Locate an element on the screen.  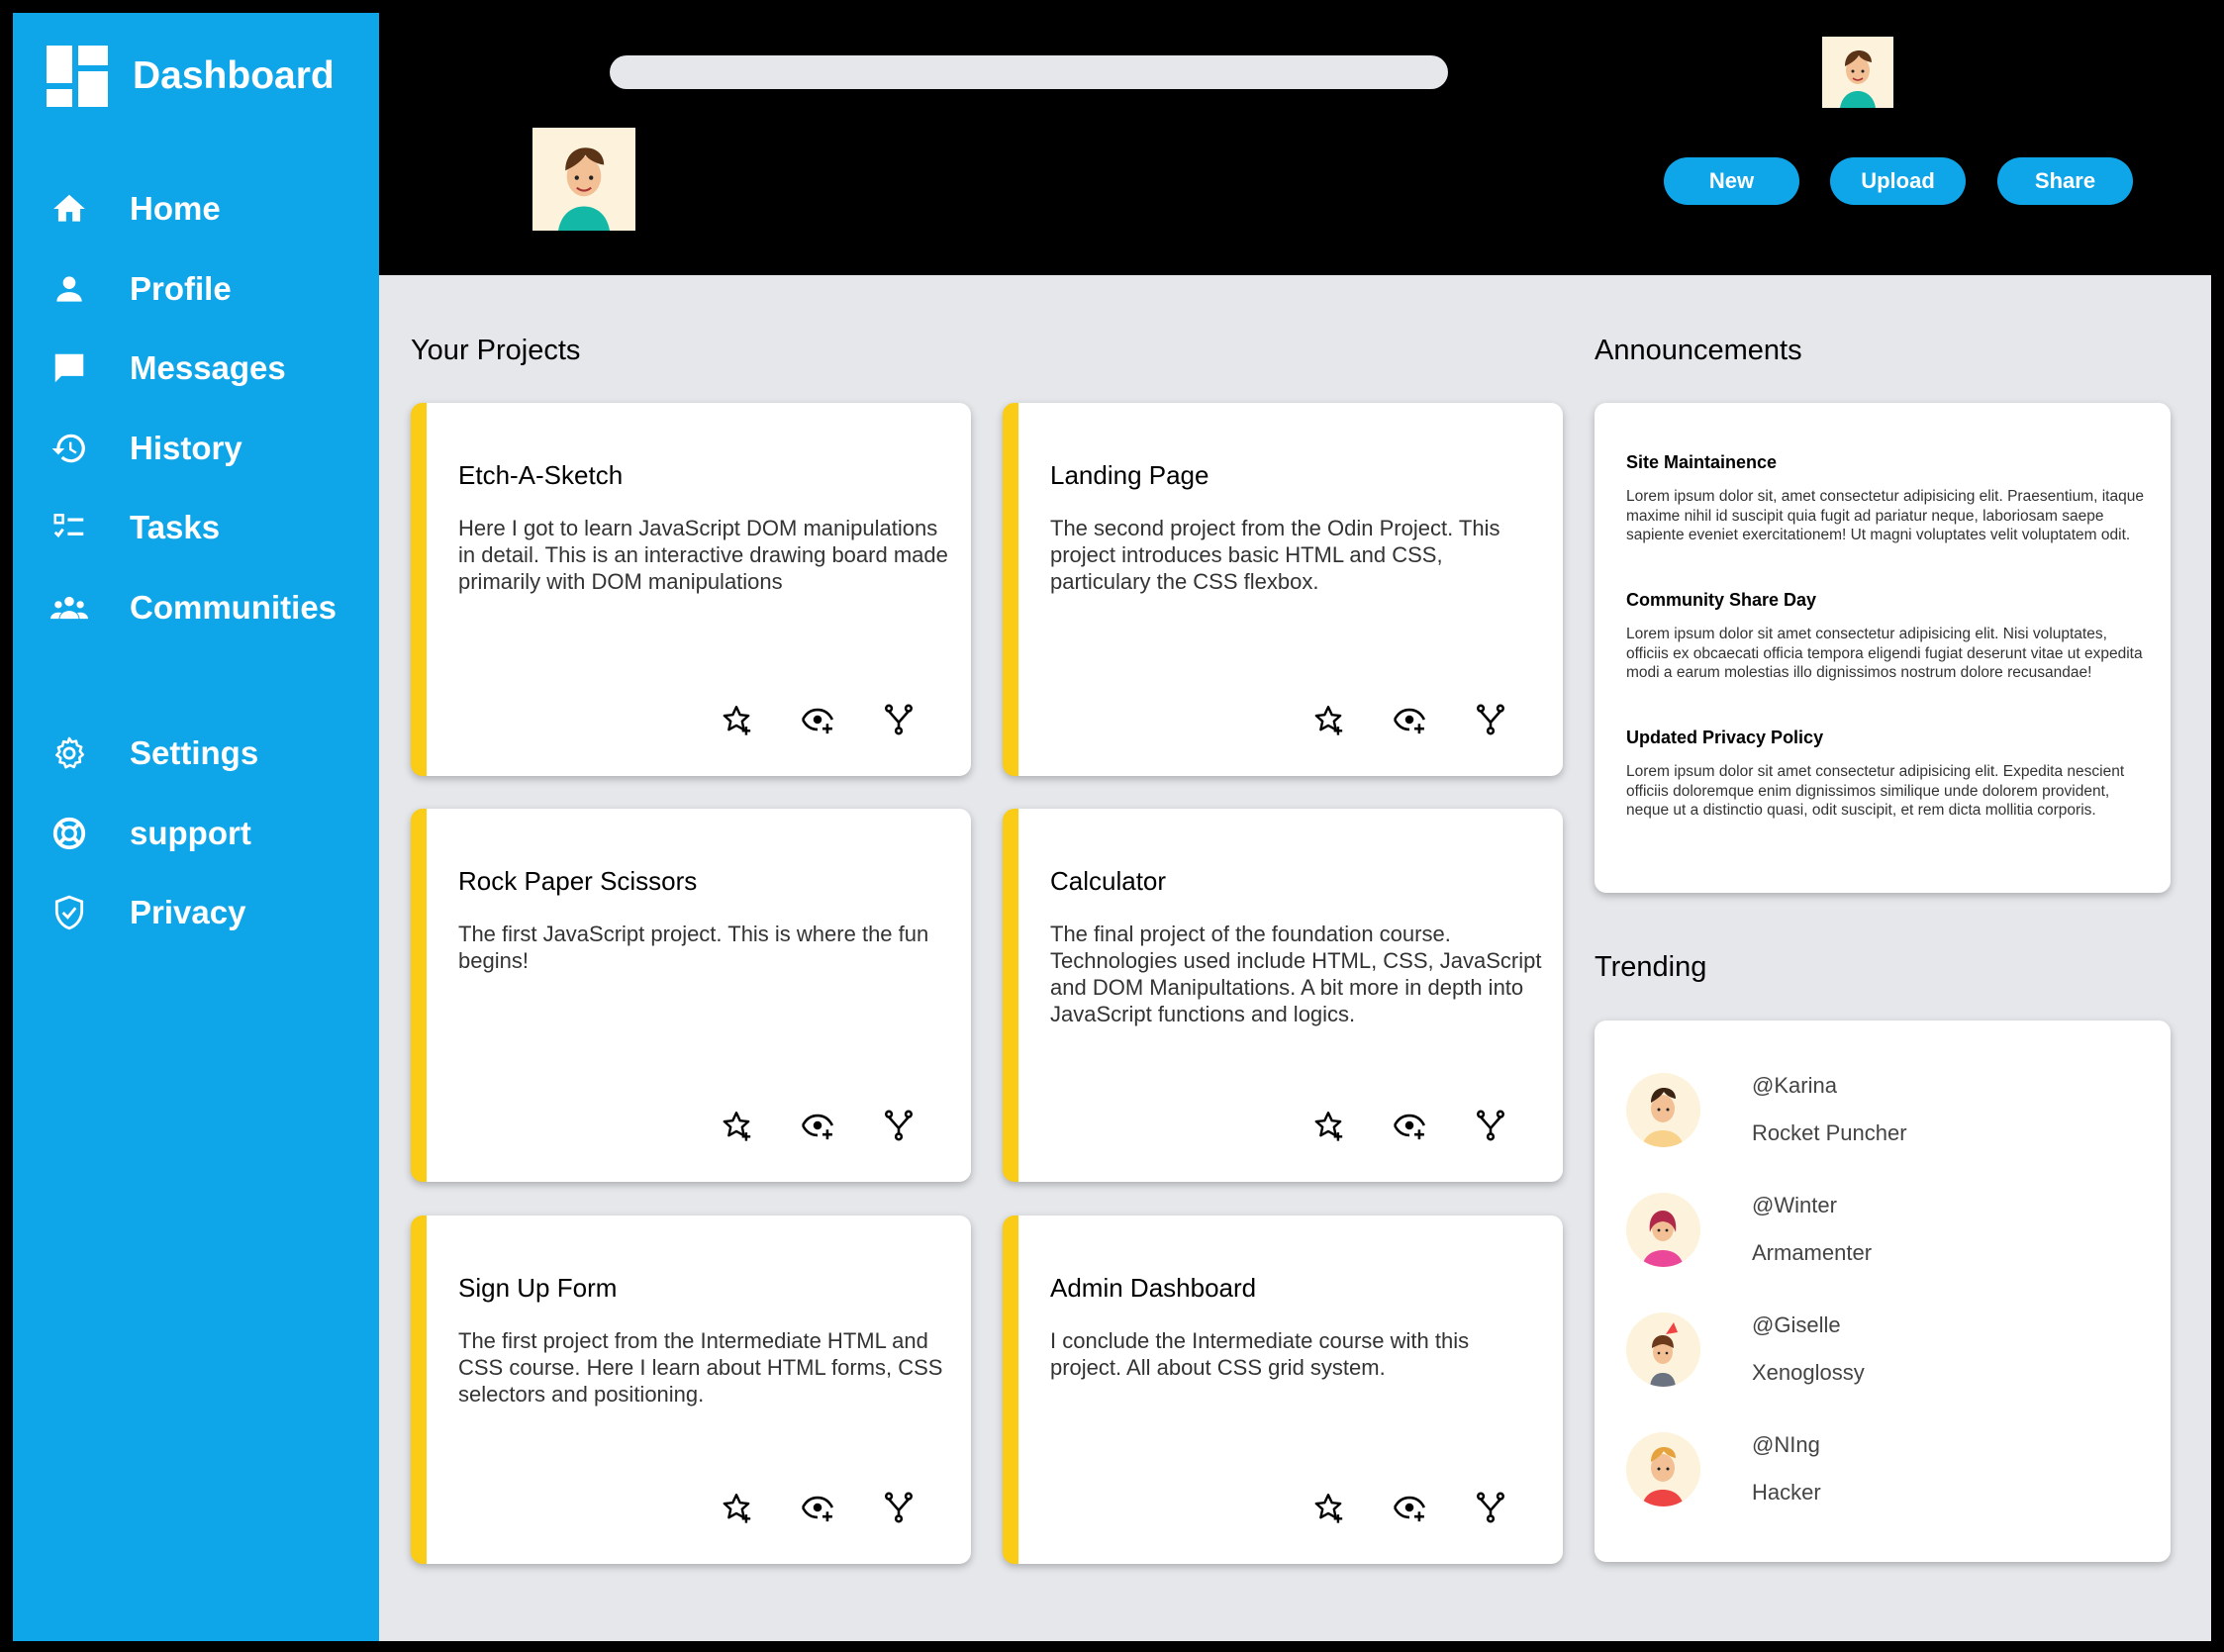
trending-handle: @NIng is located at coordinates (1786, 1444).